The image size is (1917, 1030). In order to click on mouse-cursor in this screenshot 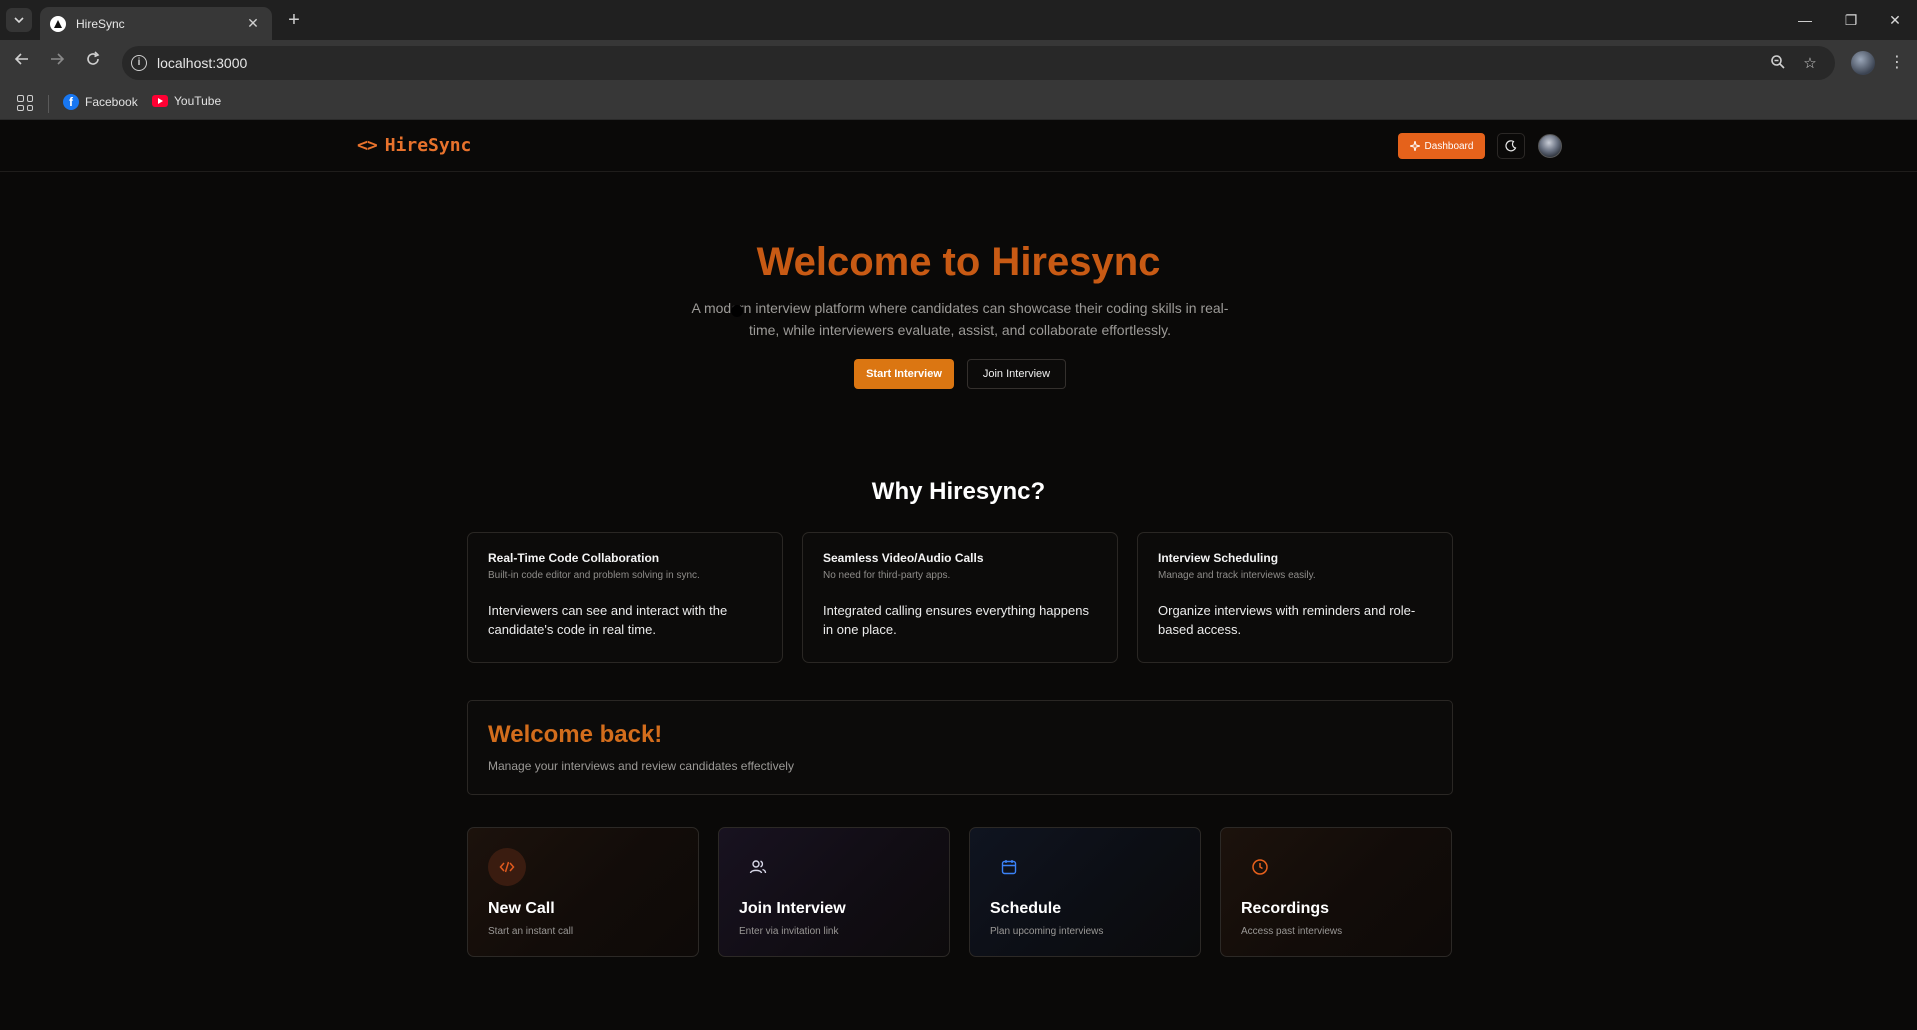, I will do `click(737, 311)`.